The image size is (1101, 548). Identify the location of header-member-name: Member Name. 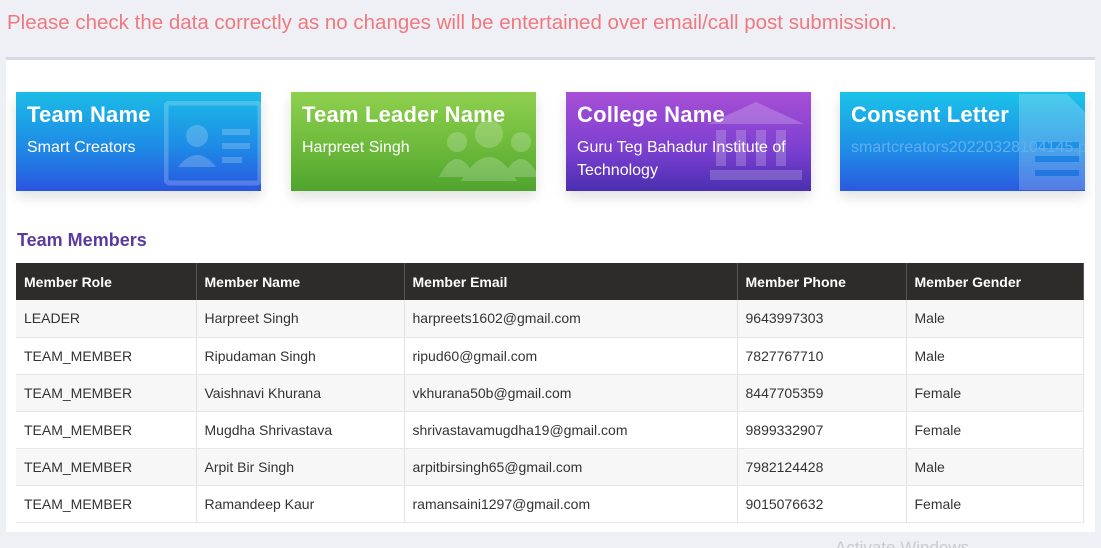
(300, 281).